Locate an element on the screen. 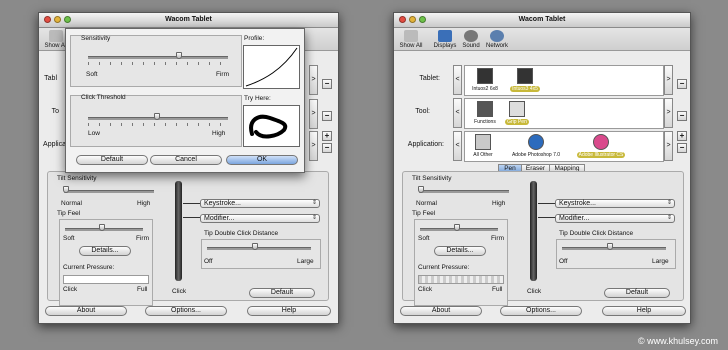  profile-curve is located at coordinates (271, 67).